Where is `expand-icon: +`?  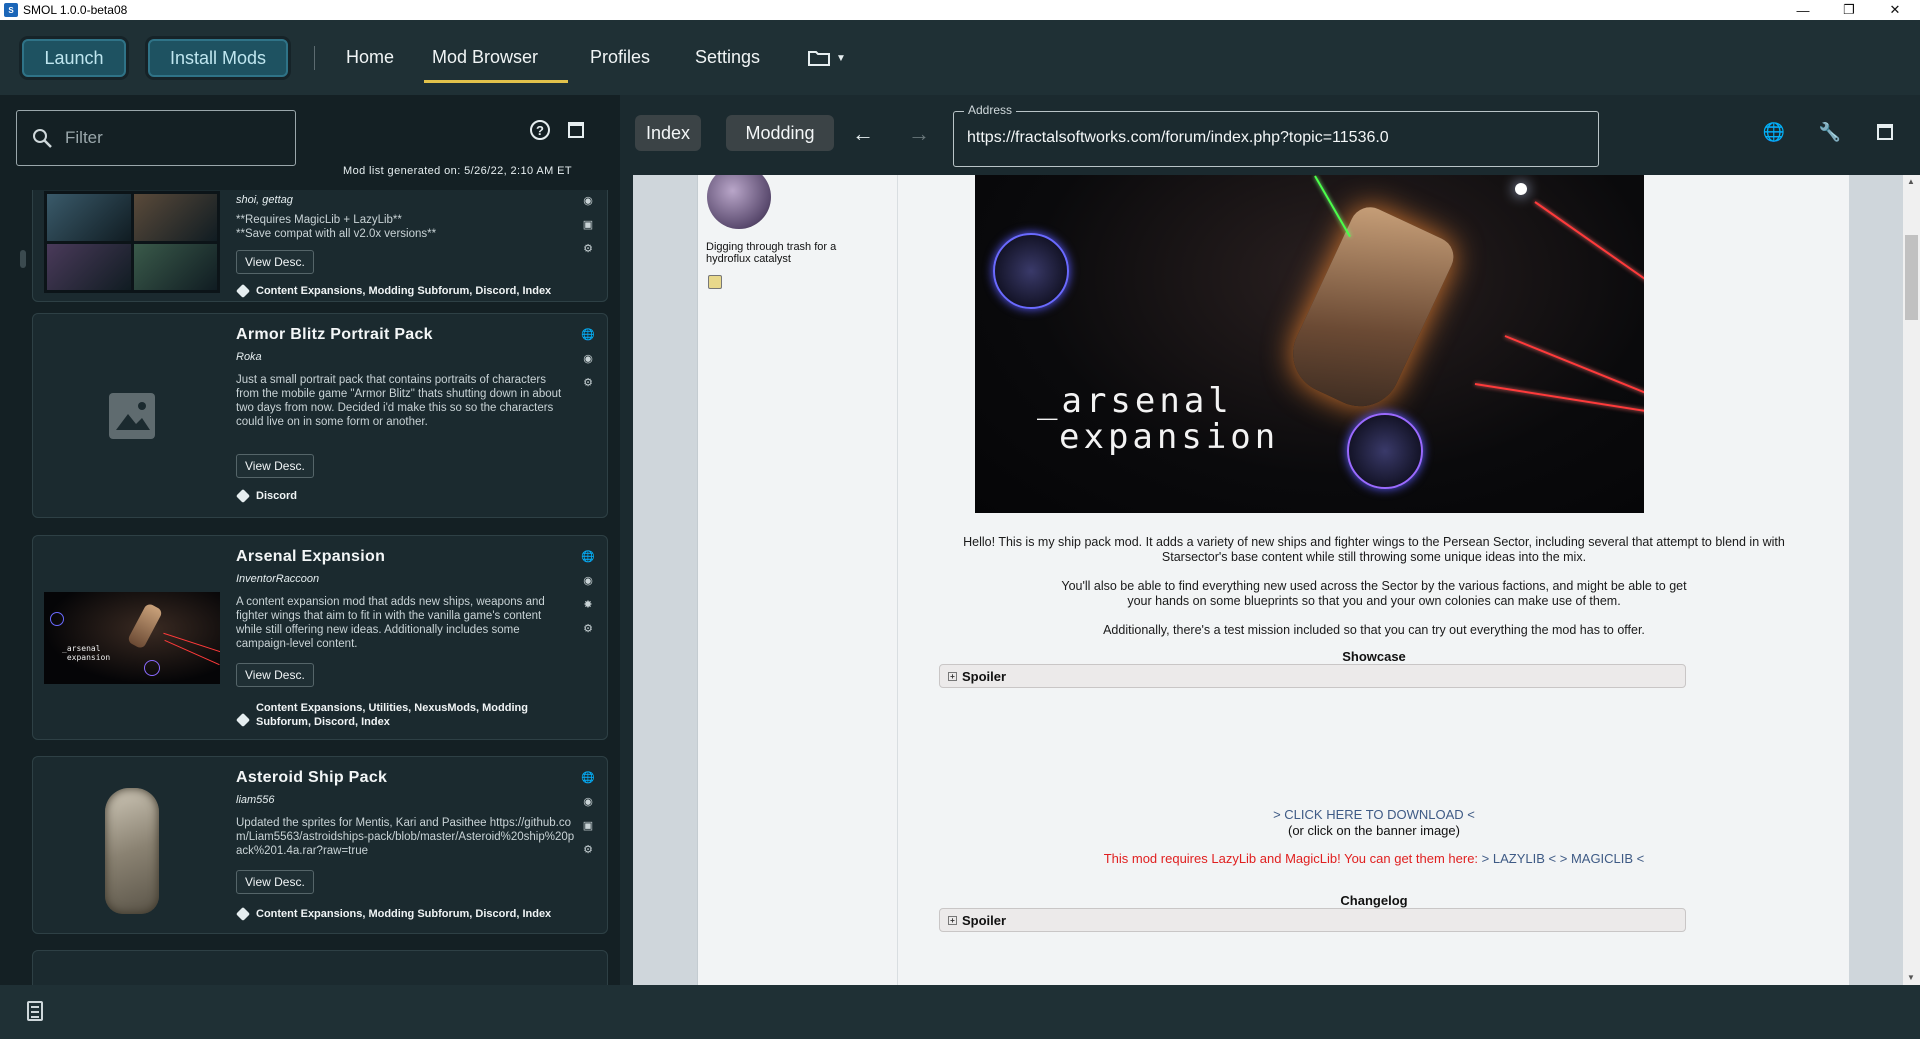
expand-icon: + is located at coordinates (952, 920).